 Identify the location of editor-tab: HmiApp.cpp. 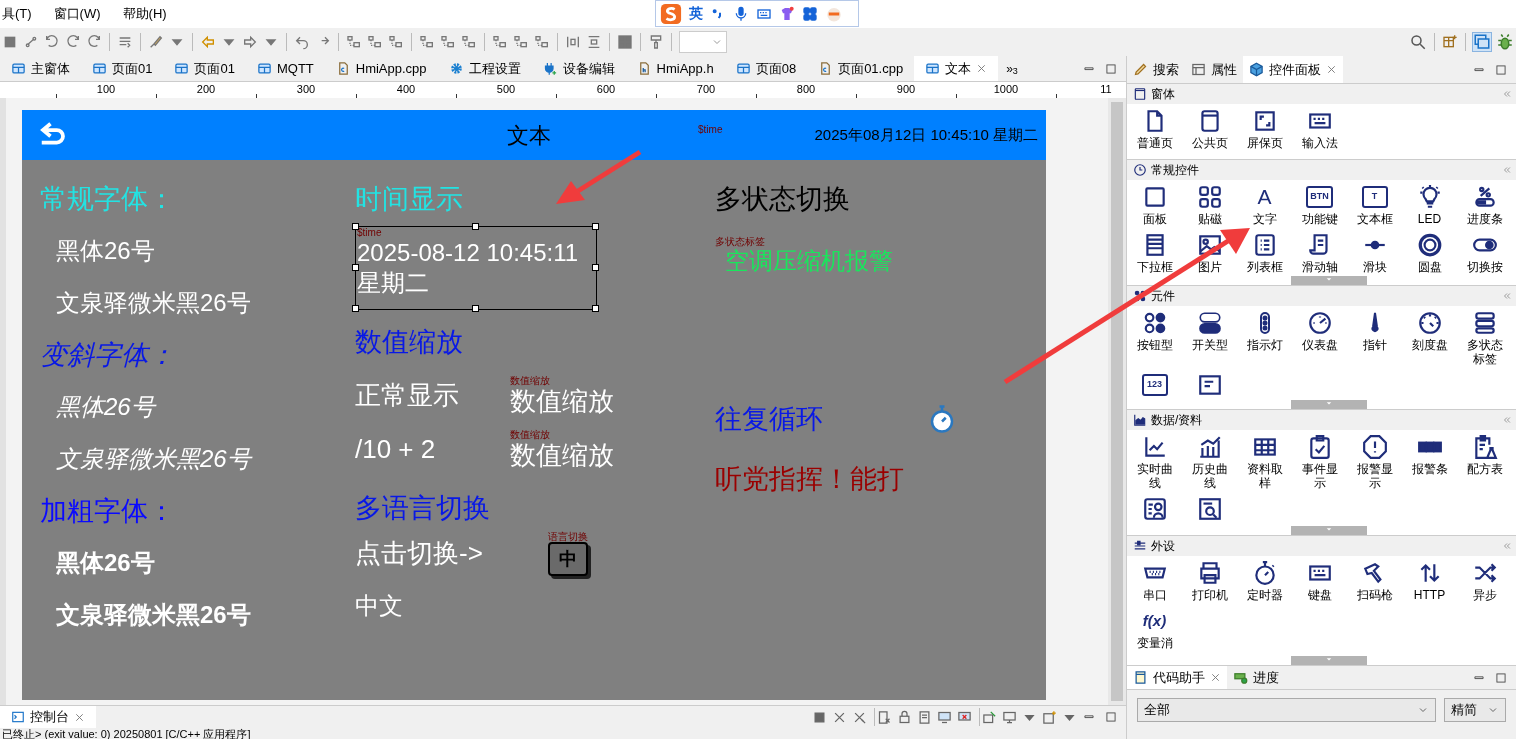
(381, 68).